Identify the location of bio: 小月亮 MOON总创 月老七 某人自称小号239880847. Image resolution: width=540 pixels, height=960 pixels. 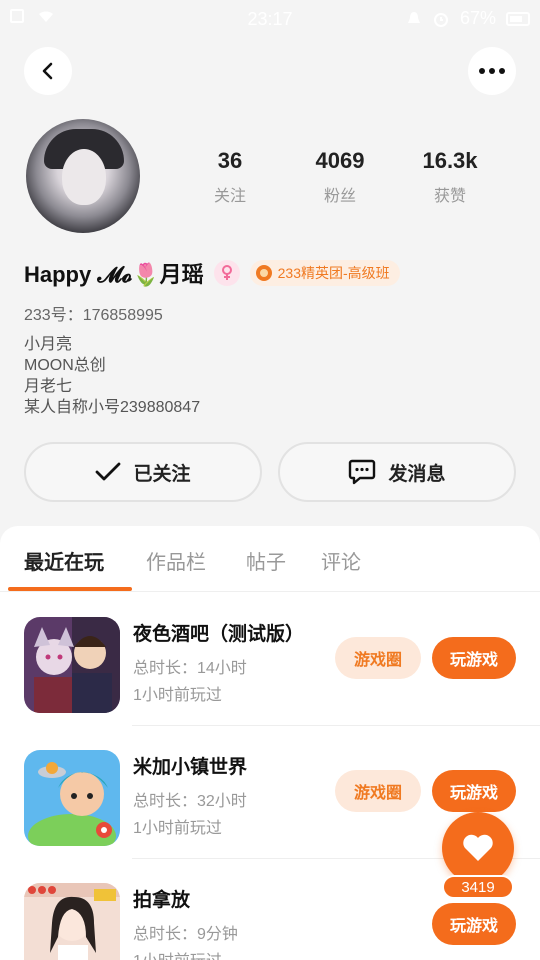
(112, 376).